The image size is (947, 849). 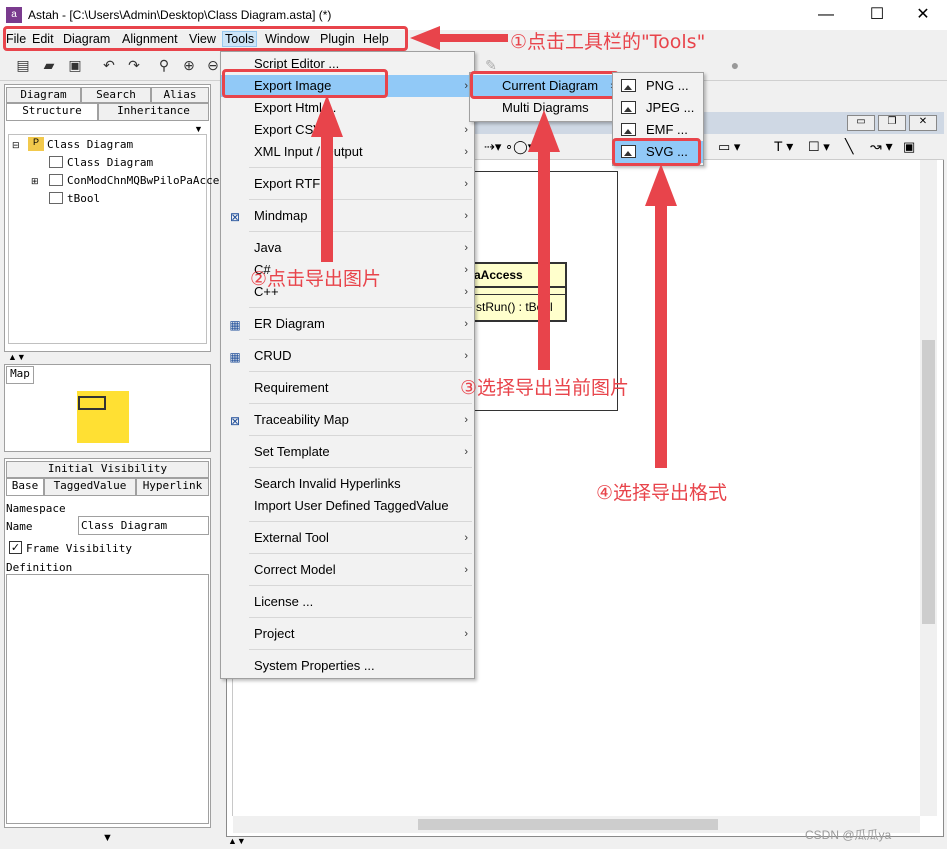 What do you see at coordinates (459, 38) in the screenshot?
I see `arrow-step1` at bounding box center [459, 38].